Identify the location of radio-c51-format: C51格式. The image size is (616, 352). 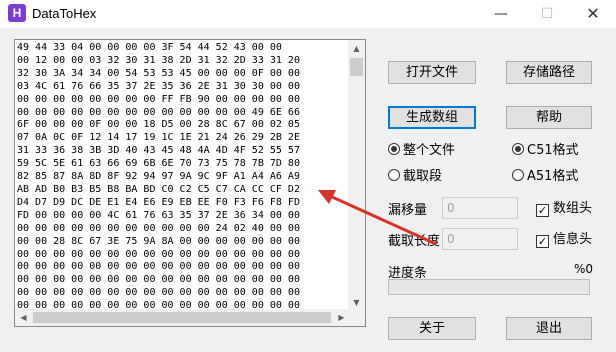
(545, 151).